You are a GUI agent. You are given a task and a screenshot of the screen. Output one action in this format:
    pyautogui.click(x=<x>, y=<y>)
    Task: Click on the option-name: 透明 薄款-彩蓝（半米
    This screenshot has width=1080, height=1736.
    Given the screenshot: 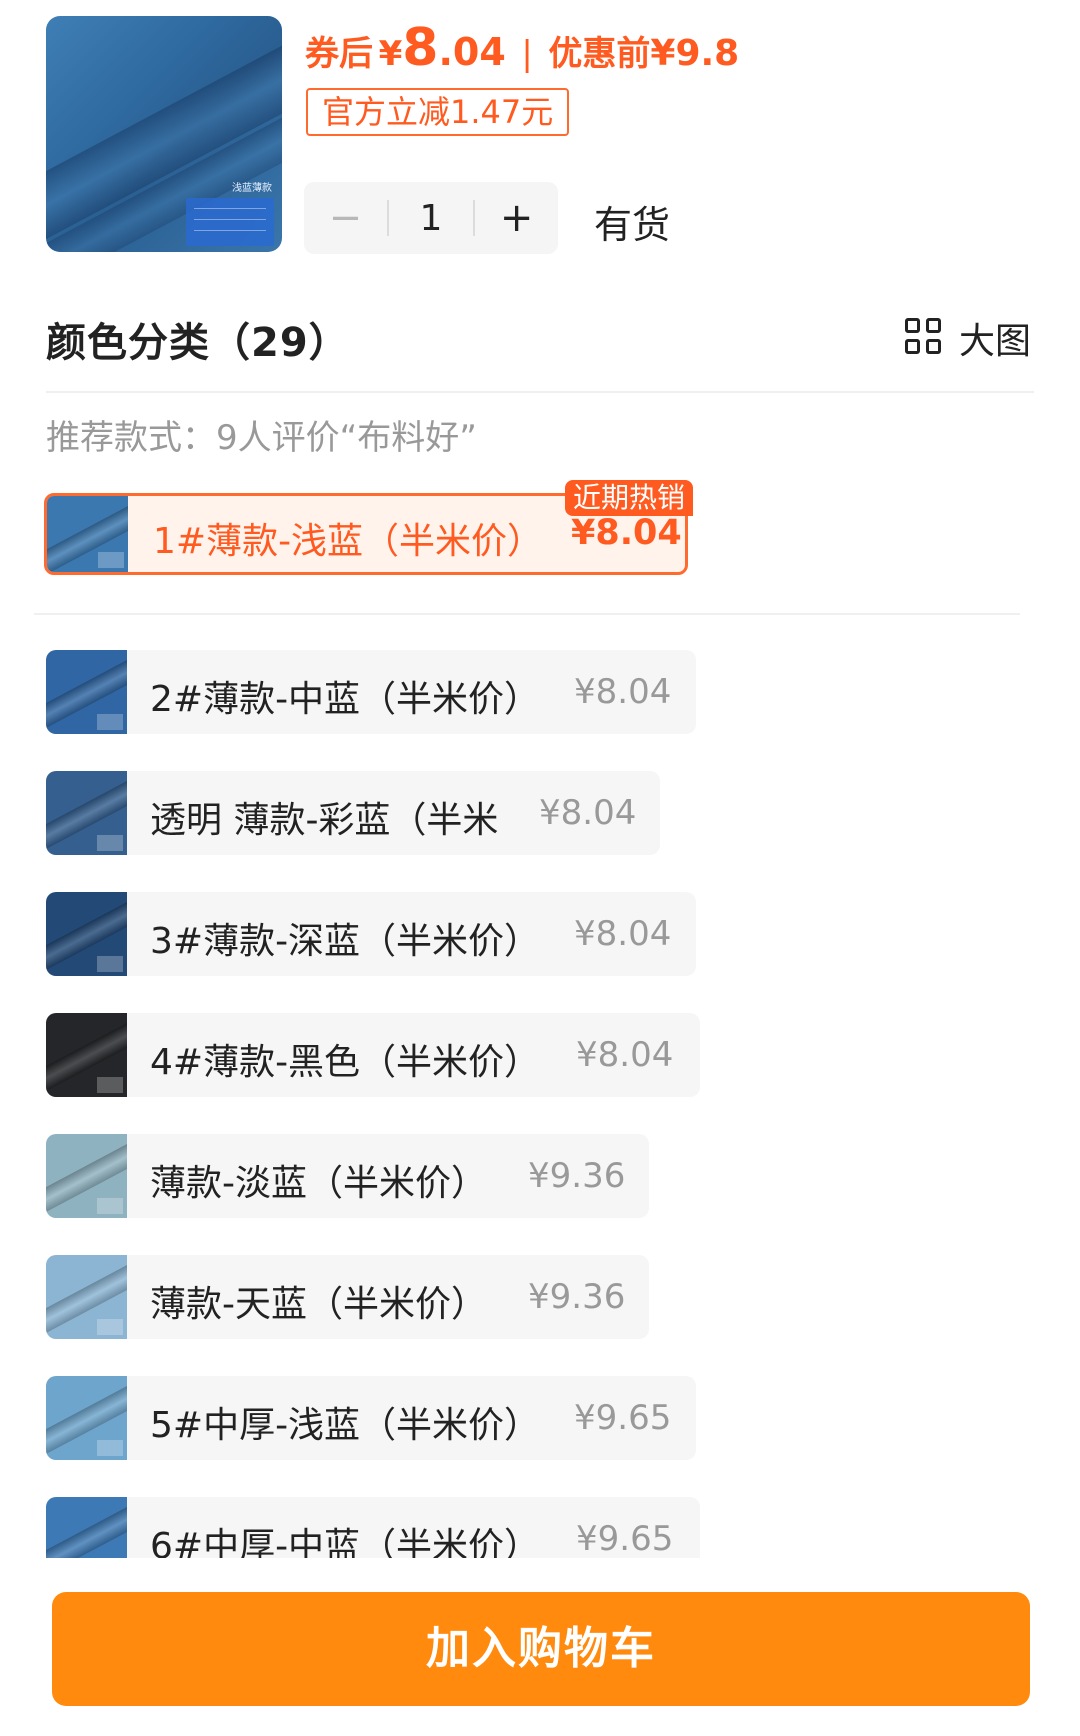 What is the action you would take?
    pyautogui.click(x=324, y=820)
    